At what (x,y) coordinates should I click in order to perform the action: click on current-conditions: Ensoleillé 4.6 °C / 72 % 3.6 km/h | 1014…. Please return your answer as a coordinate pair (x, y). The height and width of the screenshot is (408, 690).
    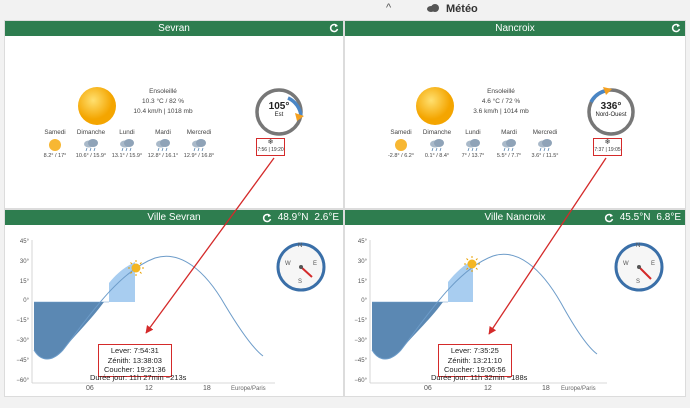
    Looking at the image, I should click on (501, 102).